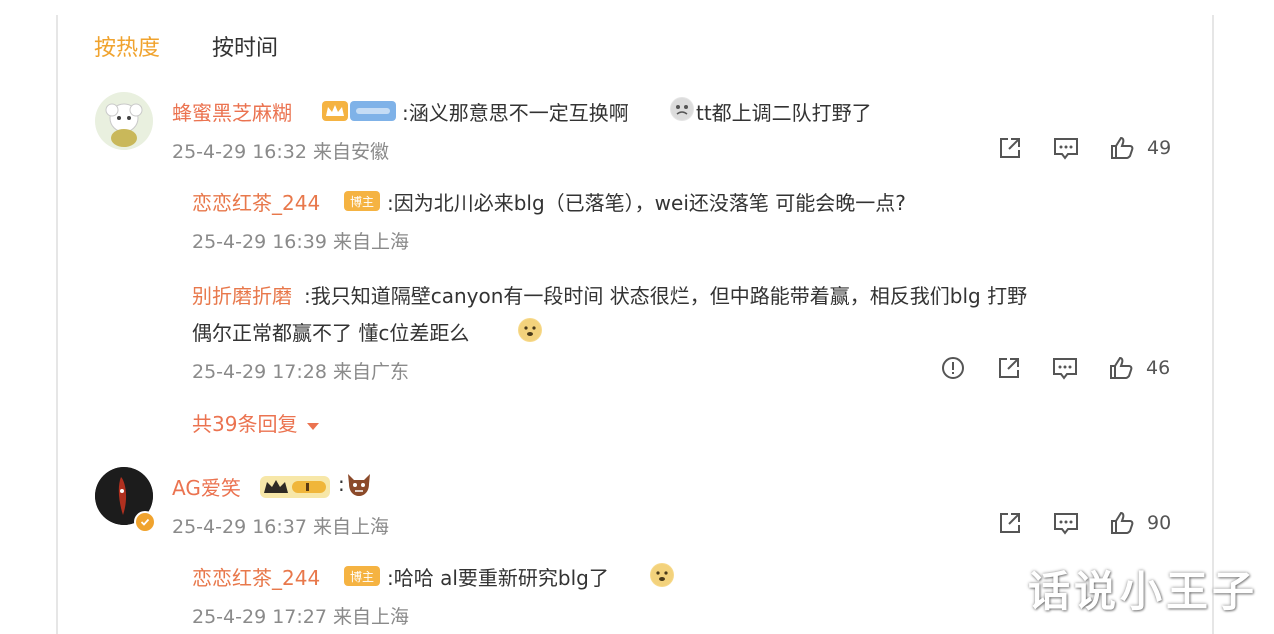 Image resolution: width=1274 pixels, height=634 pixels. Describe the element at coordinates (515, 113) in the screenshot. I see `comment-text: :涵义那意思不一定互换啊` at that location.